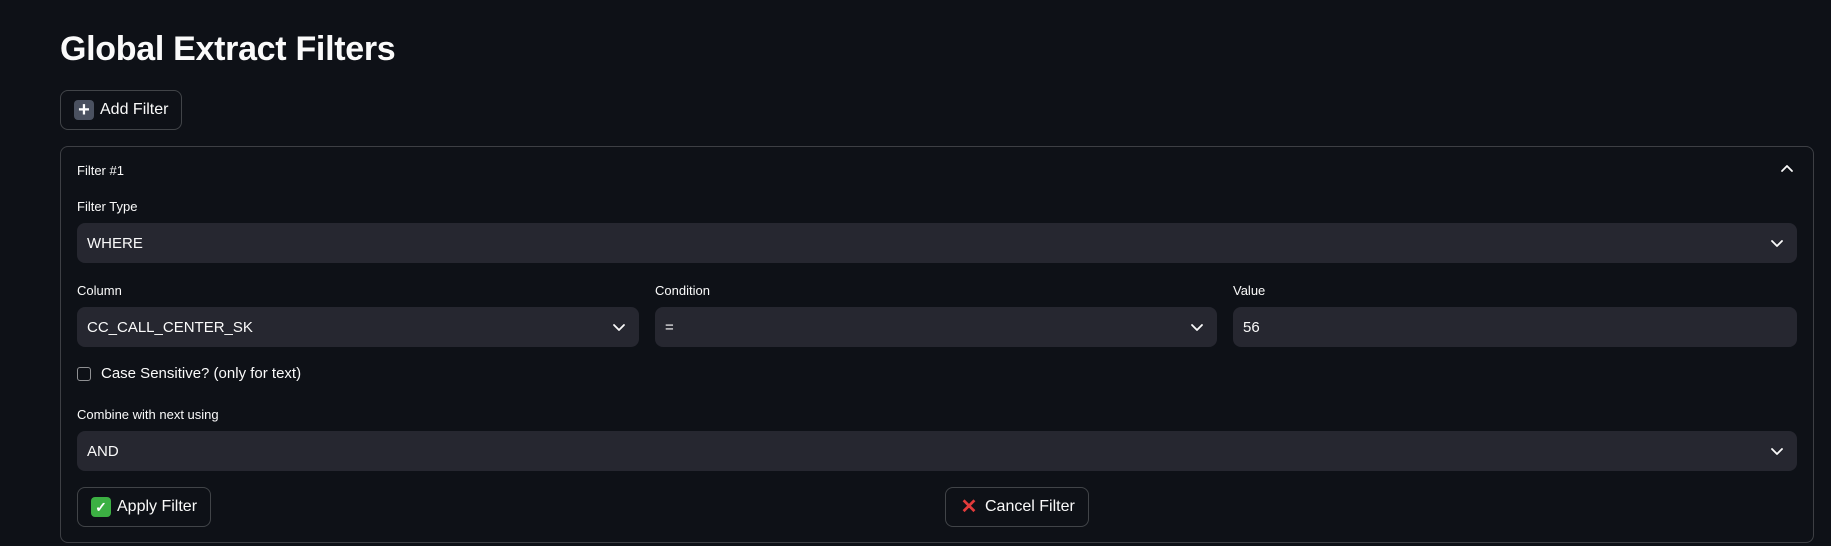  I want to click on cross-mark-icon: ✕, so click(969, 507).